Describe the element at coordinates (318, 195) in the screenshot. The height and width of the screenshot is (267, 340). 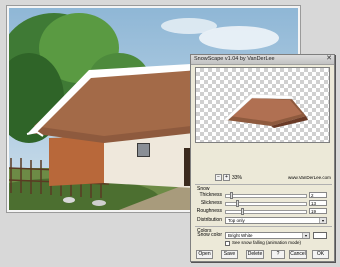
I see `thickness-value: 2` at that location.